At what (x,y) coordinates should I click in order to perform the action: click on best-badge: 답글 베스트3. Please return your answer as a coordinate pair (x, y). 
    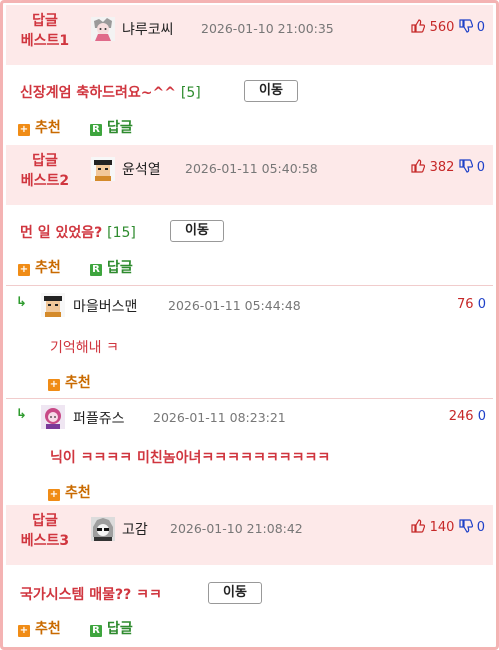
    Looking at the image, I should click on (45, 531).